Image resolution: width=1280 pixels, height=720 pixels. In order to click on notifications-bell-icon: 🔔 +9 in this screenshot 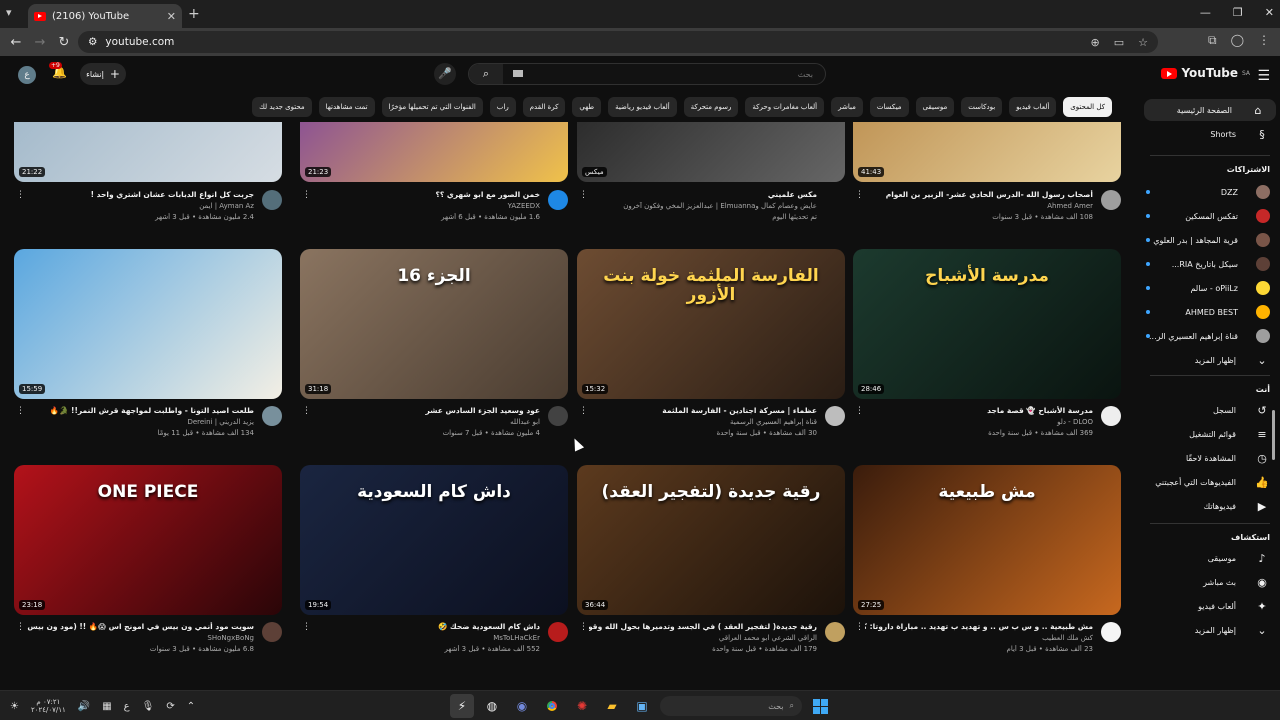, I will do `click(58, 70)`.